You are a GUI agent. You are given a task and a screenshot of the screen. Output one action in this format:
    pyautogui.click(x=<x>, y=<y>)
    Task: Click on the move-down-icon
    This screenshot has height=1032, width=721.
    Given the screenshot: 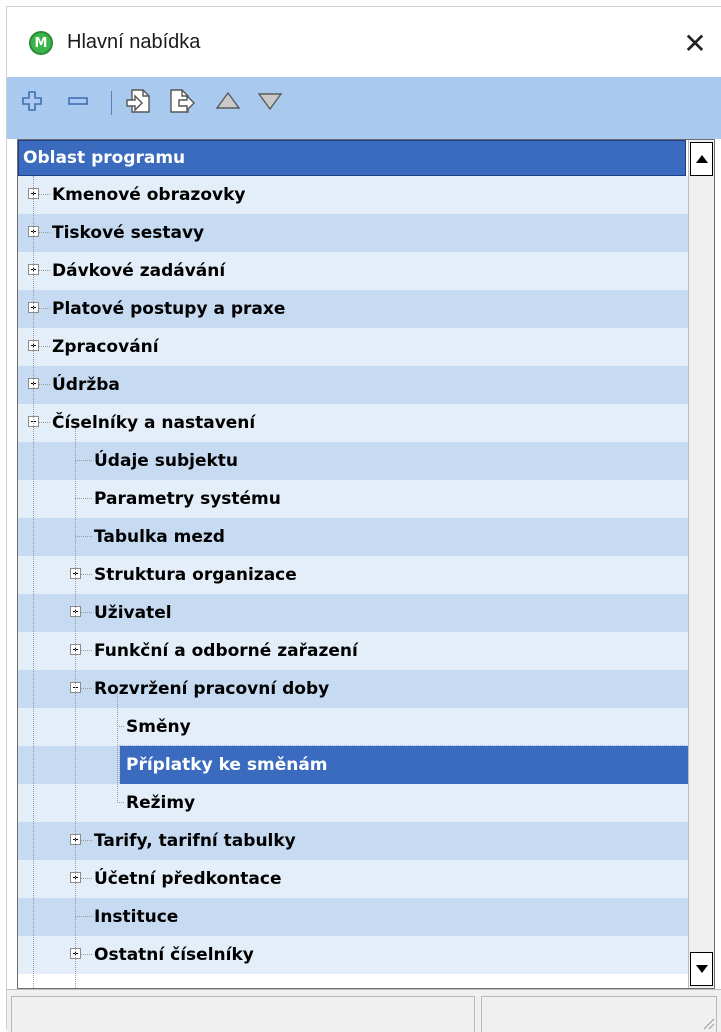 What is the action you would take?
    pyautogui.click(x=270, y=101)
    